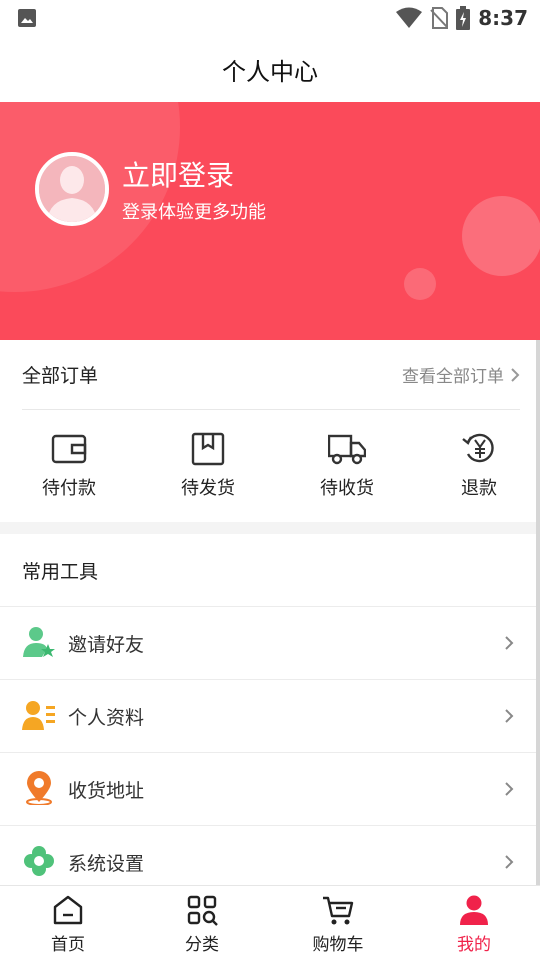  I want to click on wifi-icon, so click(409, 17).